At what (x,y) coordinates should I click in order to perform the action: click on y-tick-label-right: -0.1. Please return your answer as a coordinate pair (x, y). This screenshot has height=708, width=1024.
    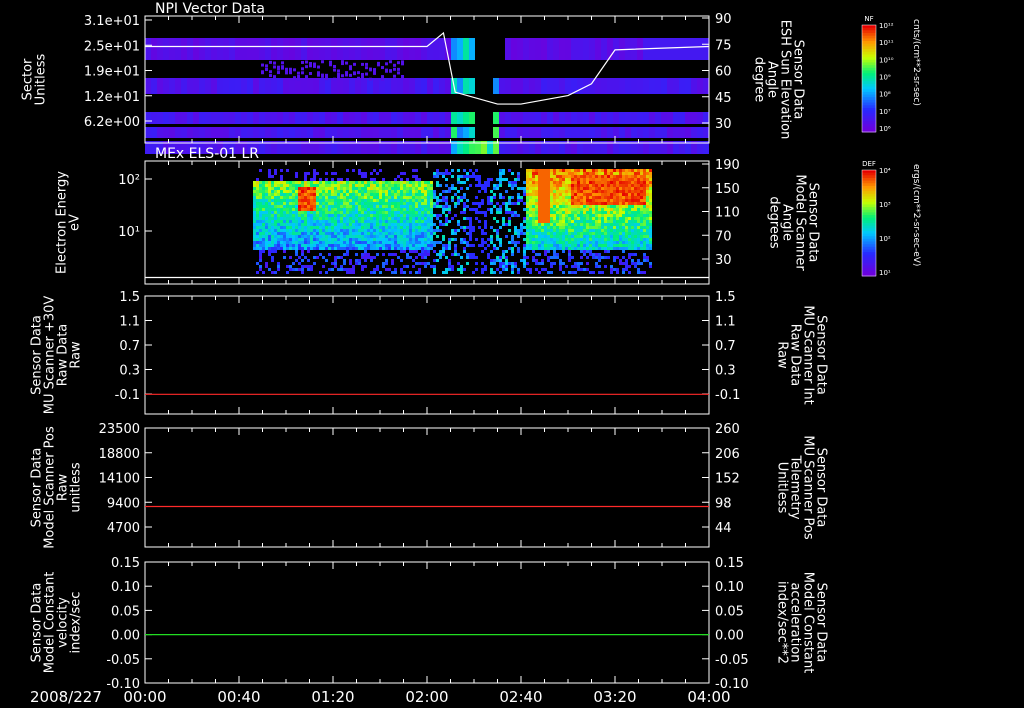
    Looking at the image, I should click on (727, 395).